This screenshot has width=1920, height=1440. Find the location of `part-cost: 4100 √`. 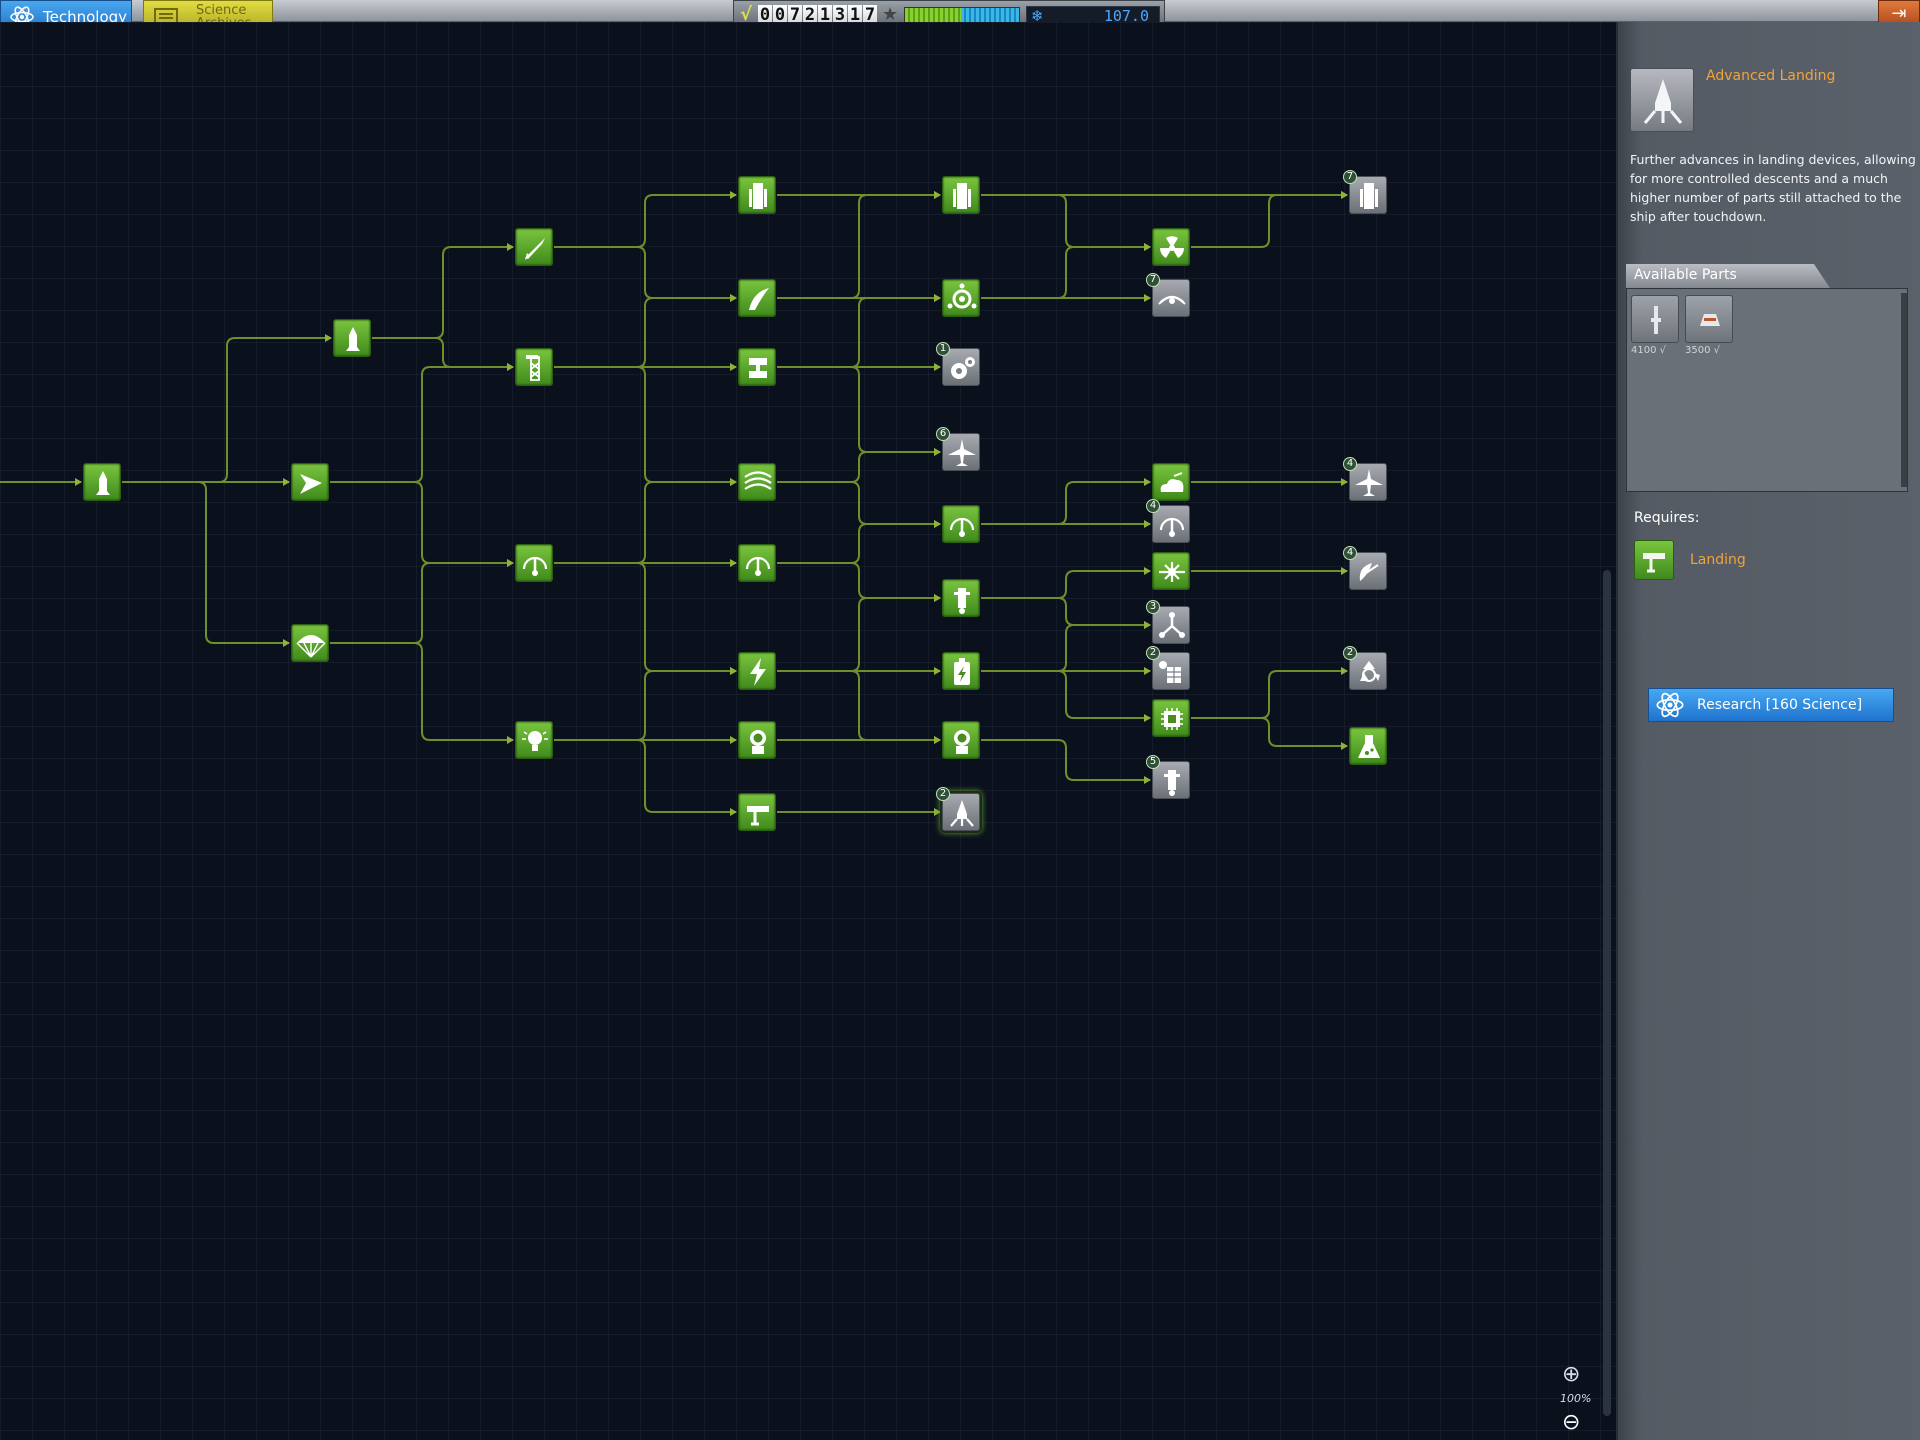

part-cost: 4100 √ is located at coordinates (1648, 350).